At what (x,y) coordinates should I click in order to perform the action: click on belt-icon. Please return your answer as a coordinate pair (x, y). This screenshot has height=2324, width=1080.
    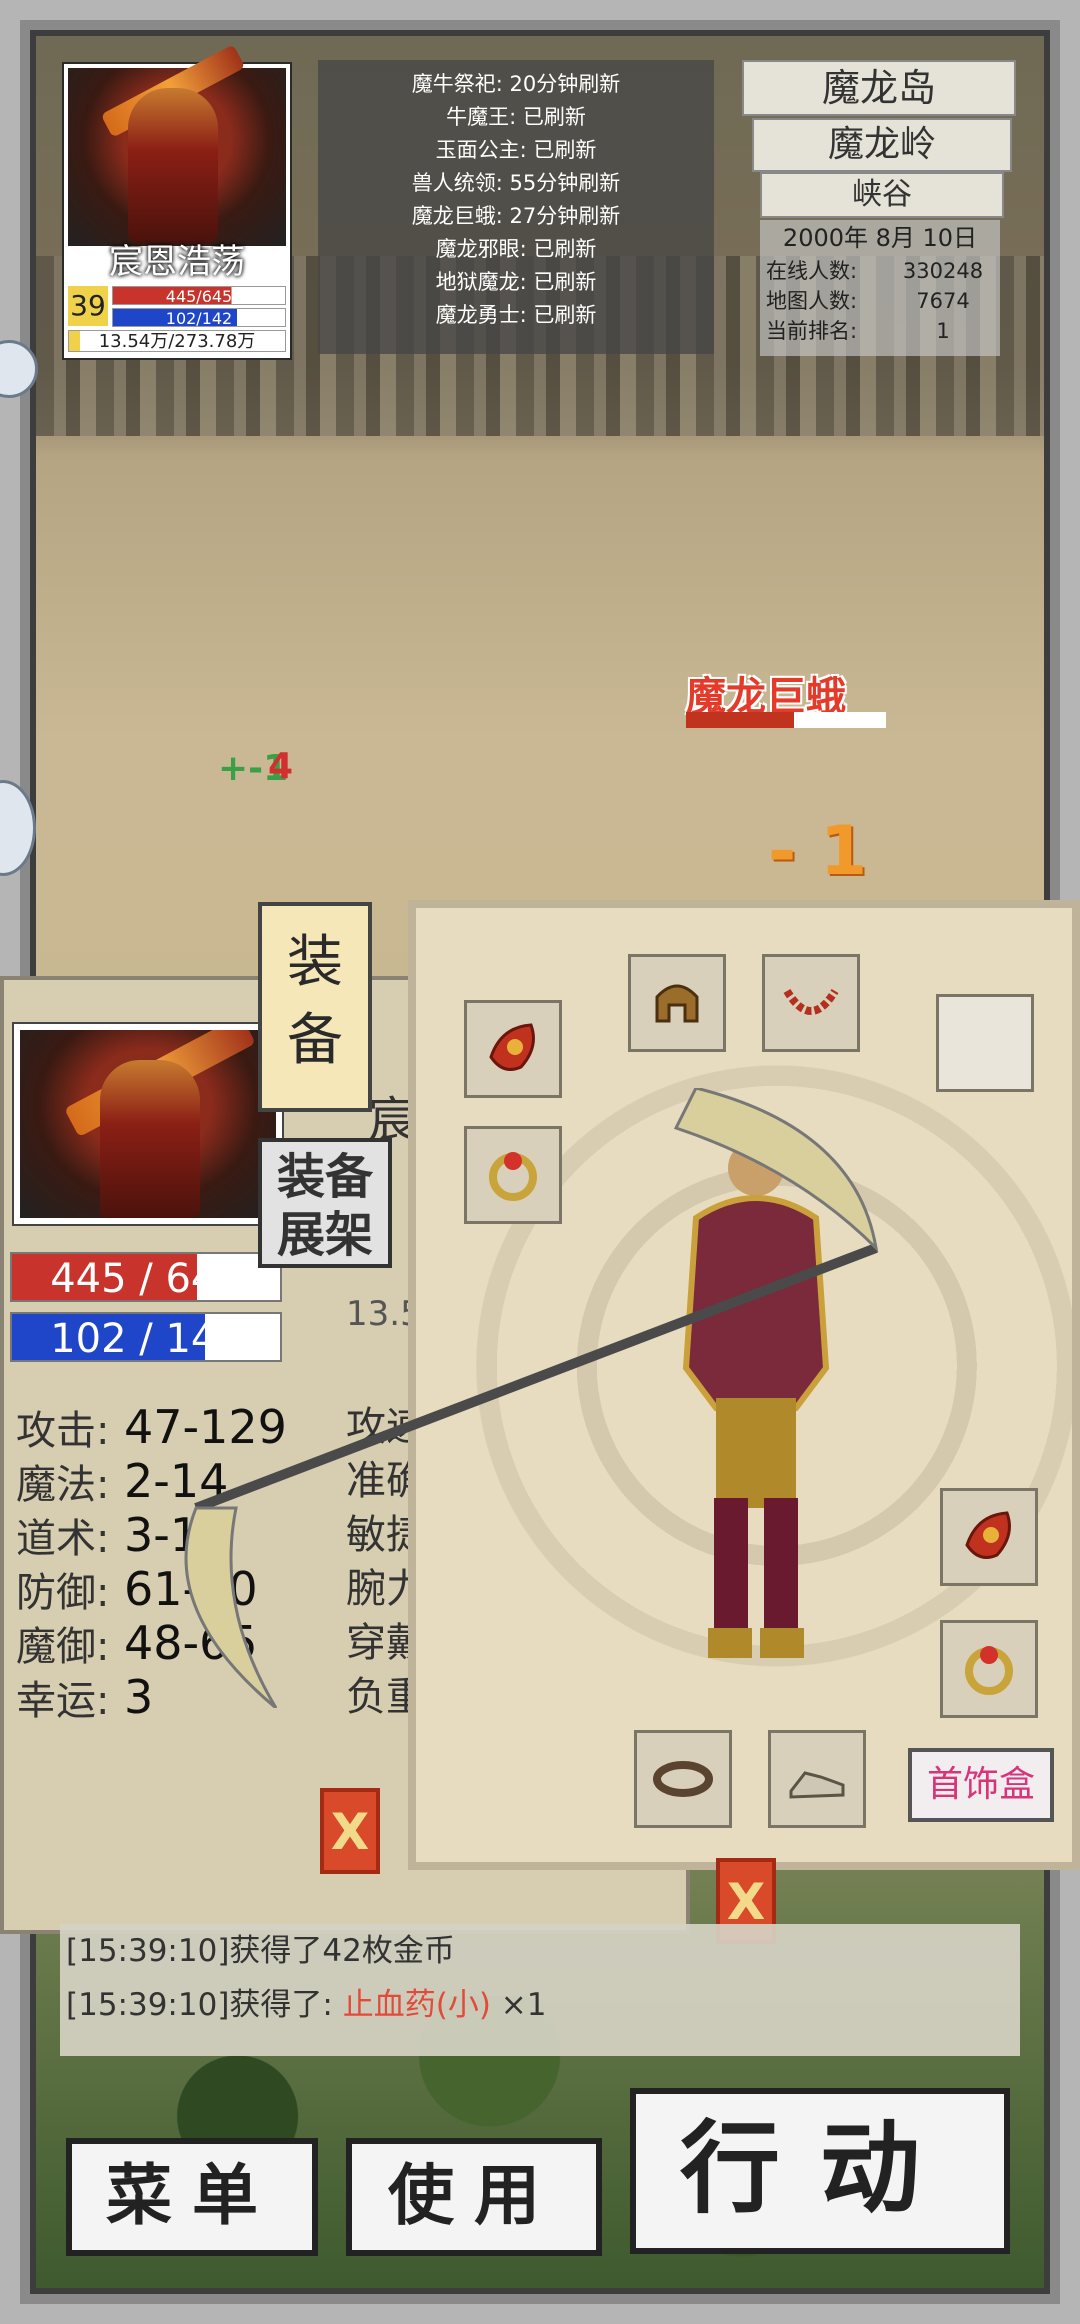
    Looking at the image, I should click on (683, 1779).